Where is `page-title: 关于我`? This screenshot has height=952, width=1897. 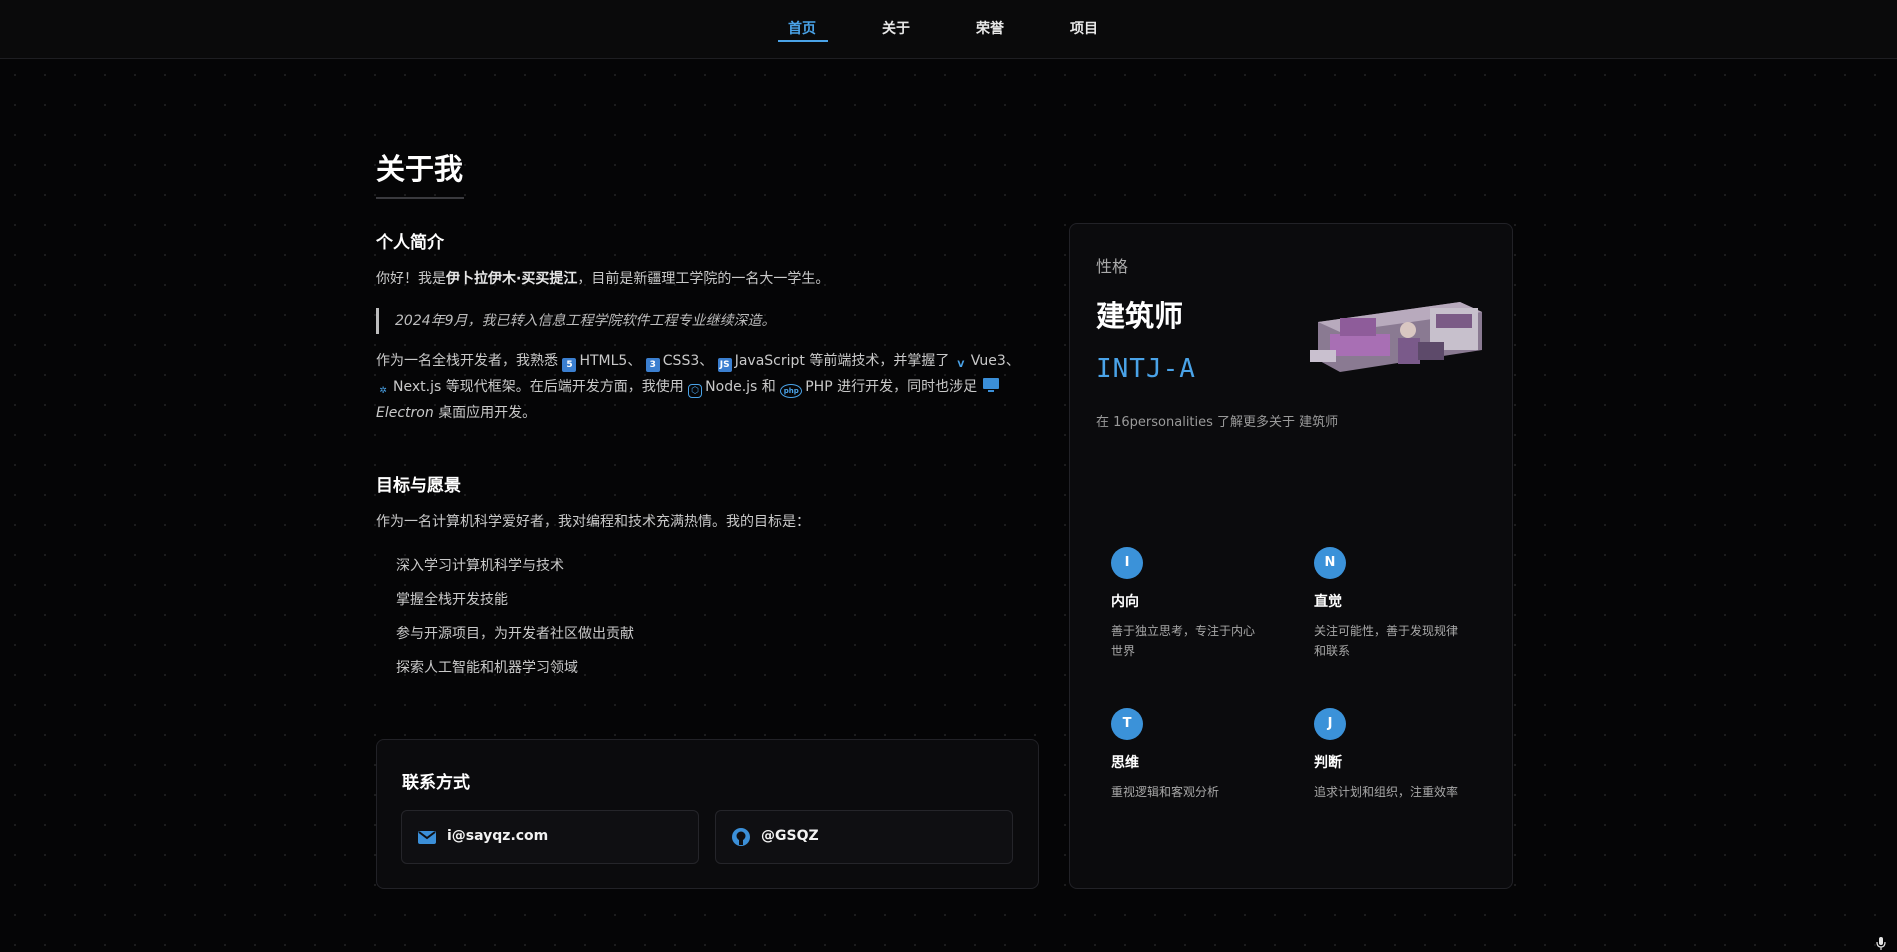 page-title: 关于我 is located at coordinates (420, 169).